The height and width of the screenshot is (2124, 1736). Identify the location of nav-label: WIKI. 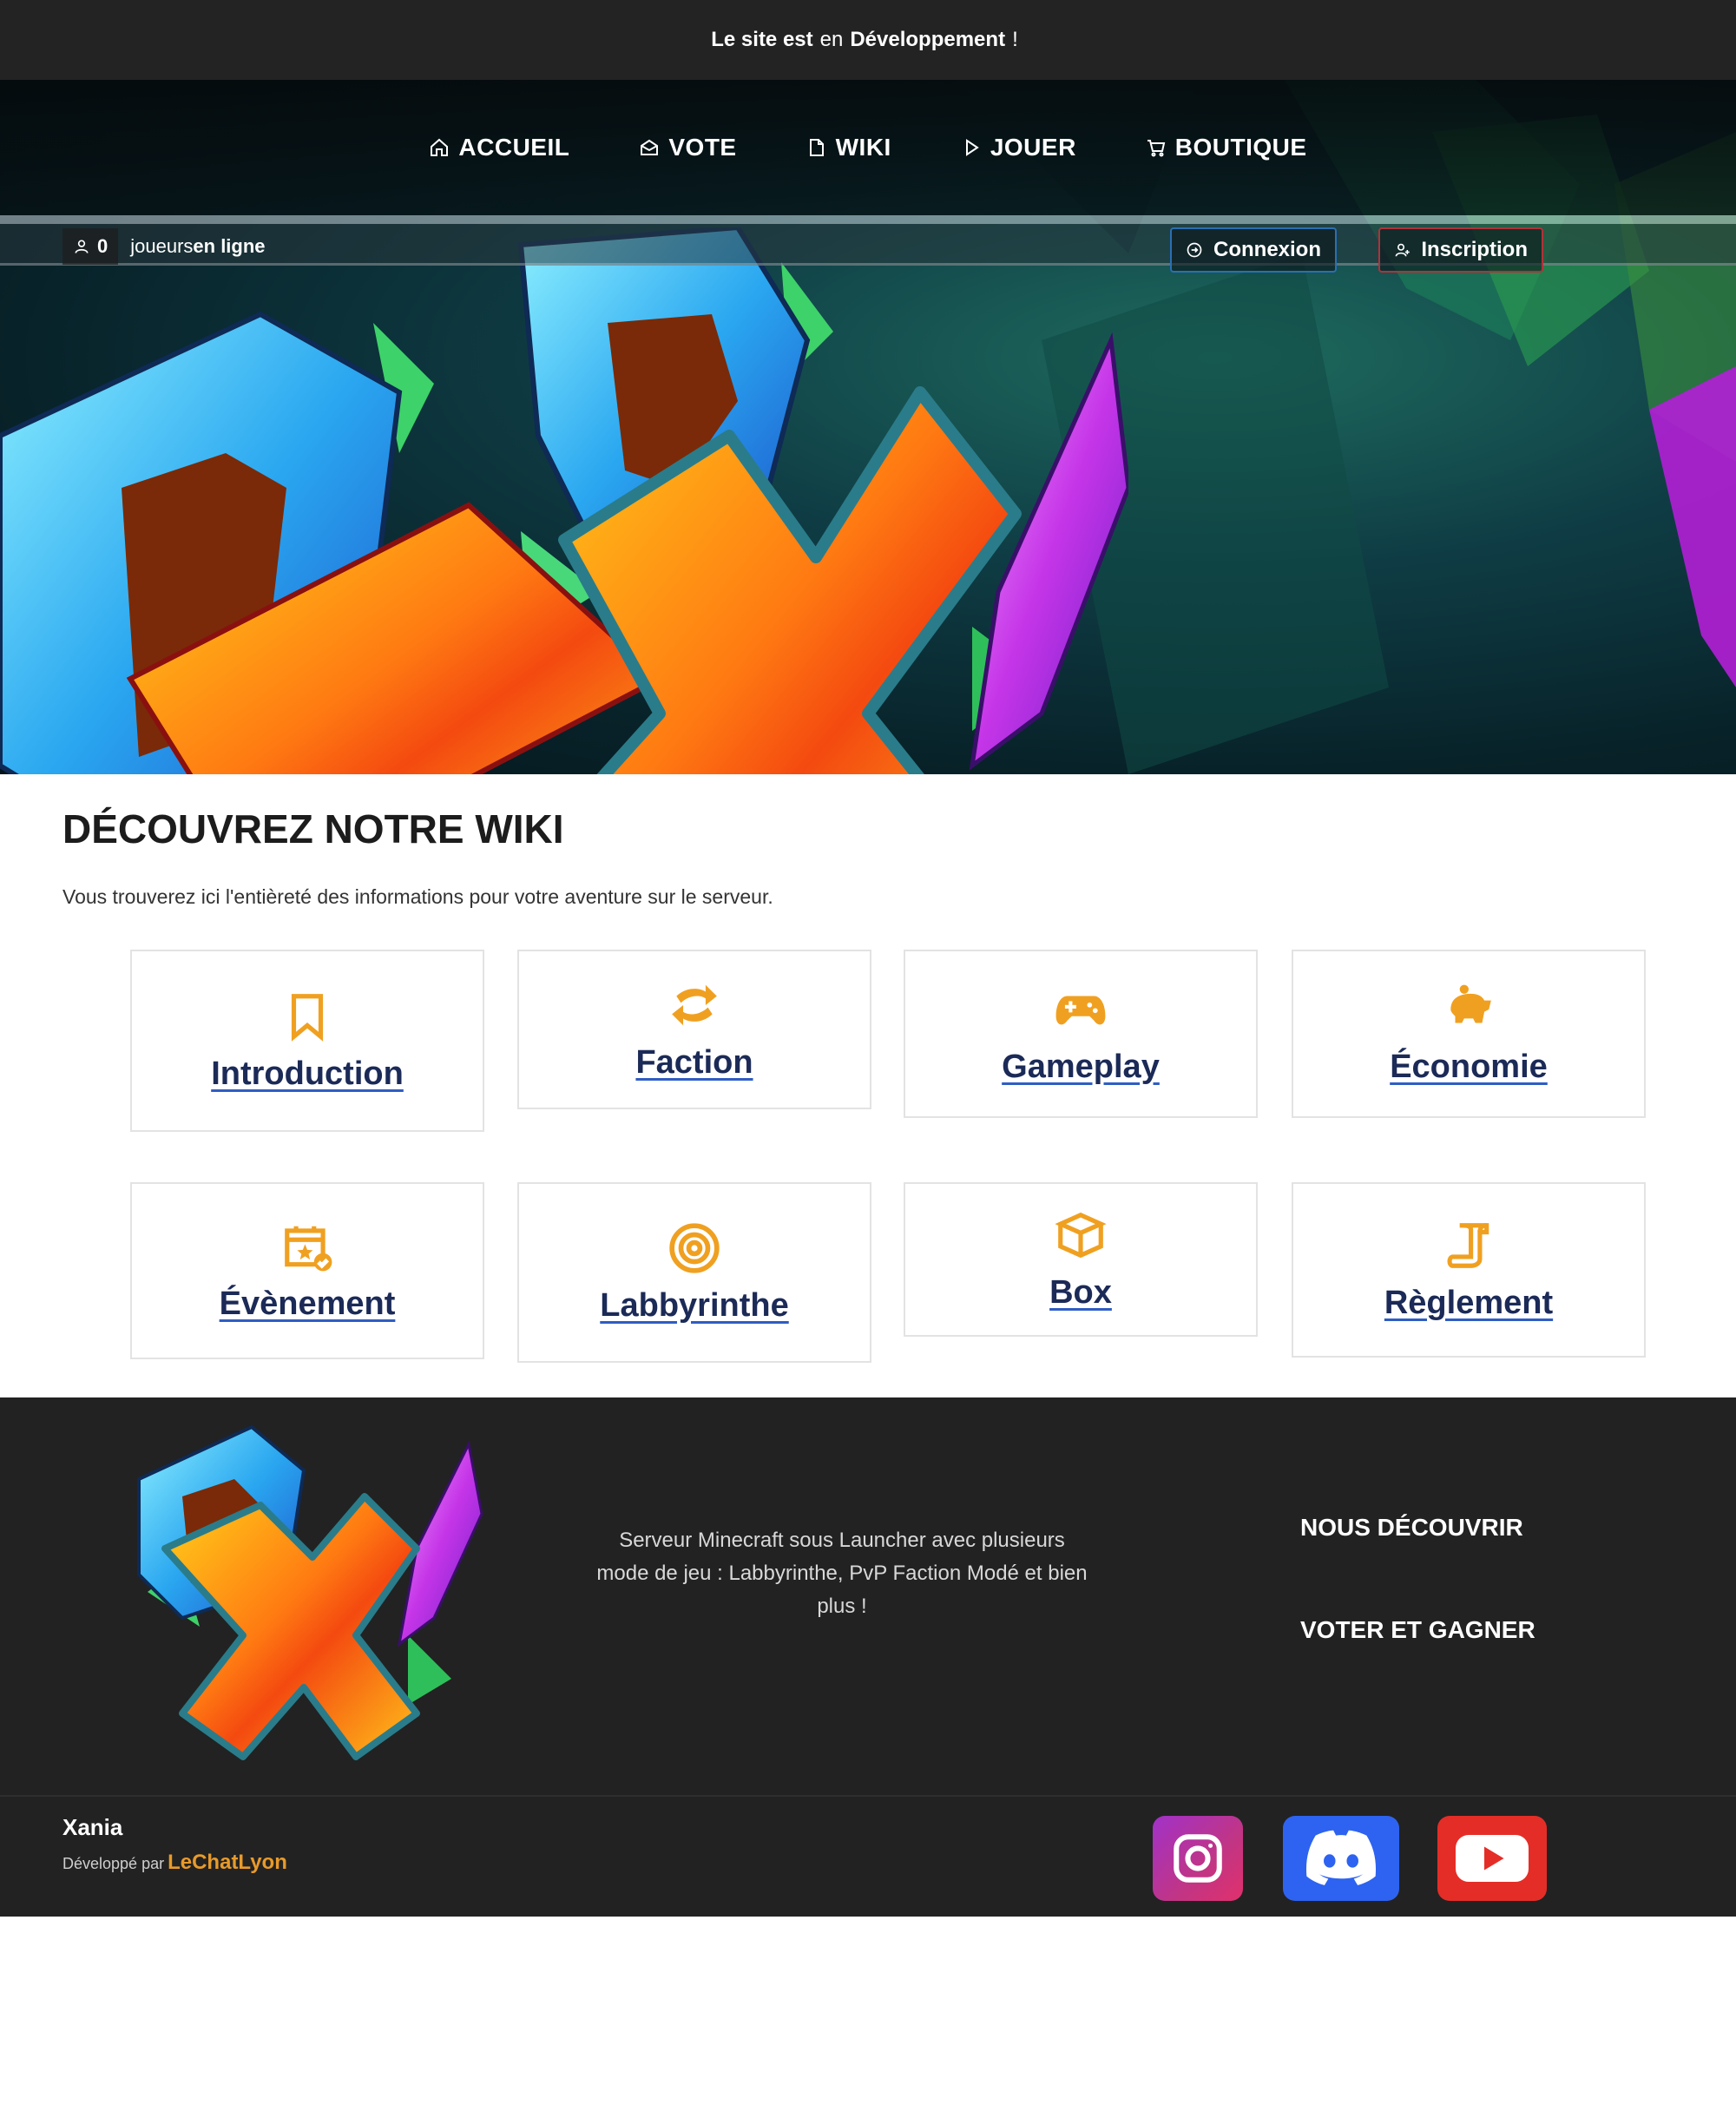
(863, 147).